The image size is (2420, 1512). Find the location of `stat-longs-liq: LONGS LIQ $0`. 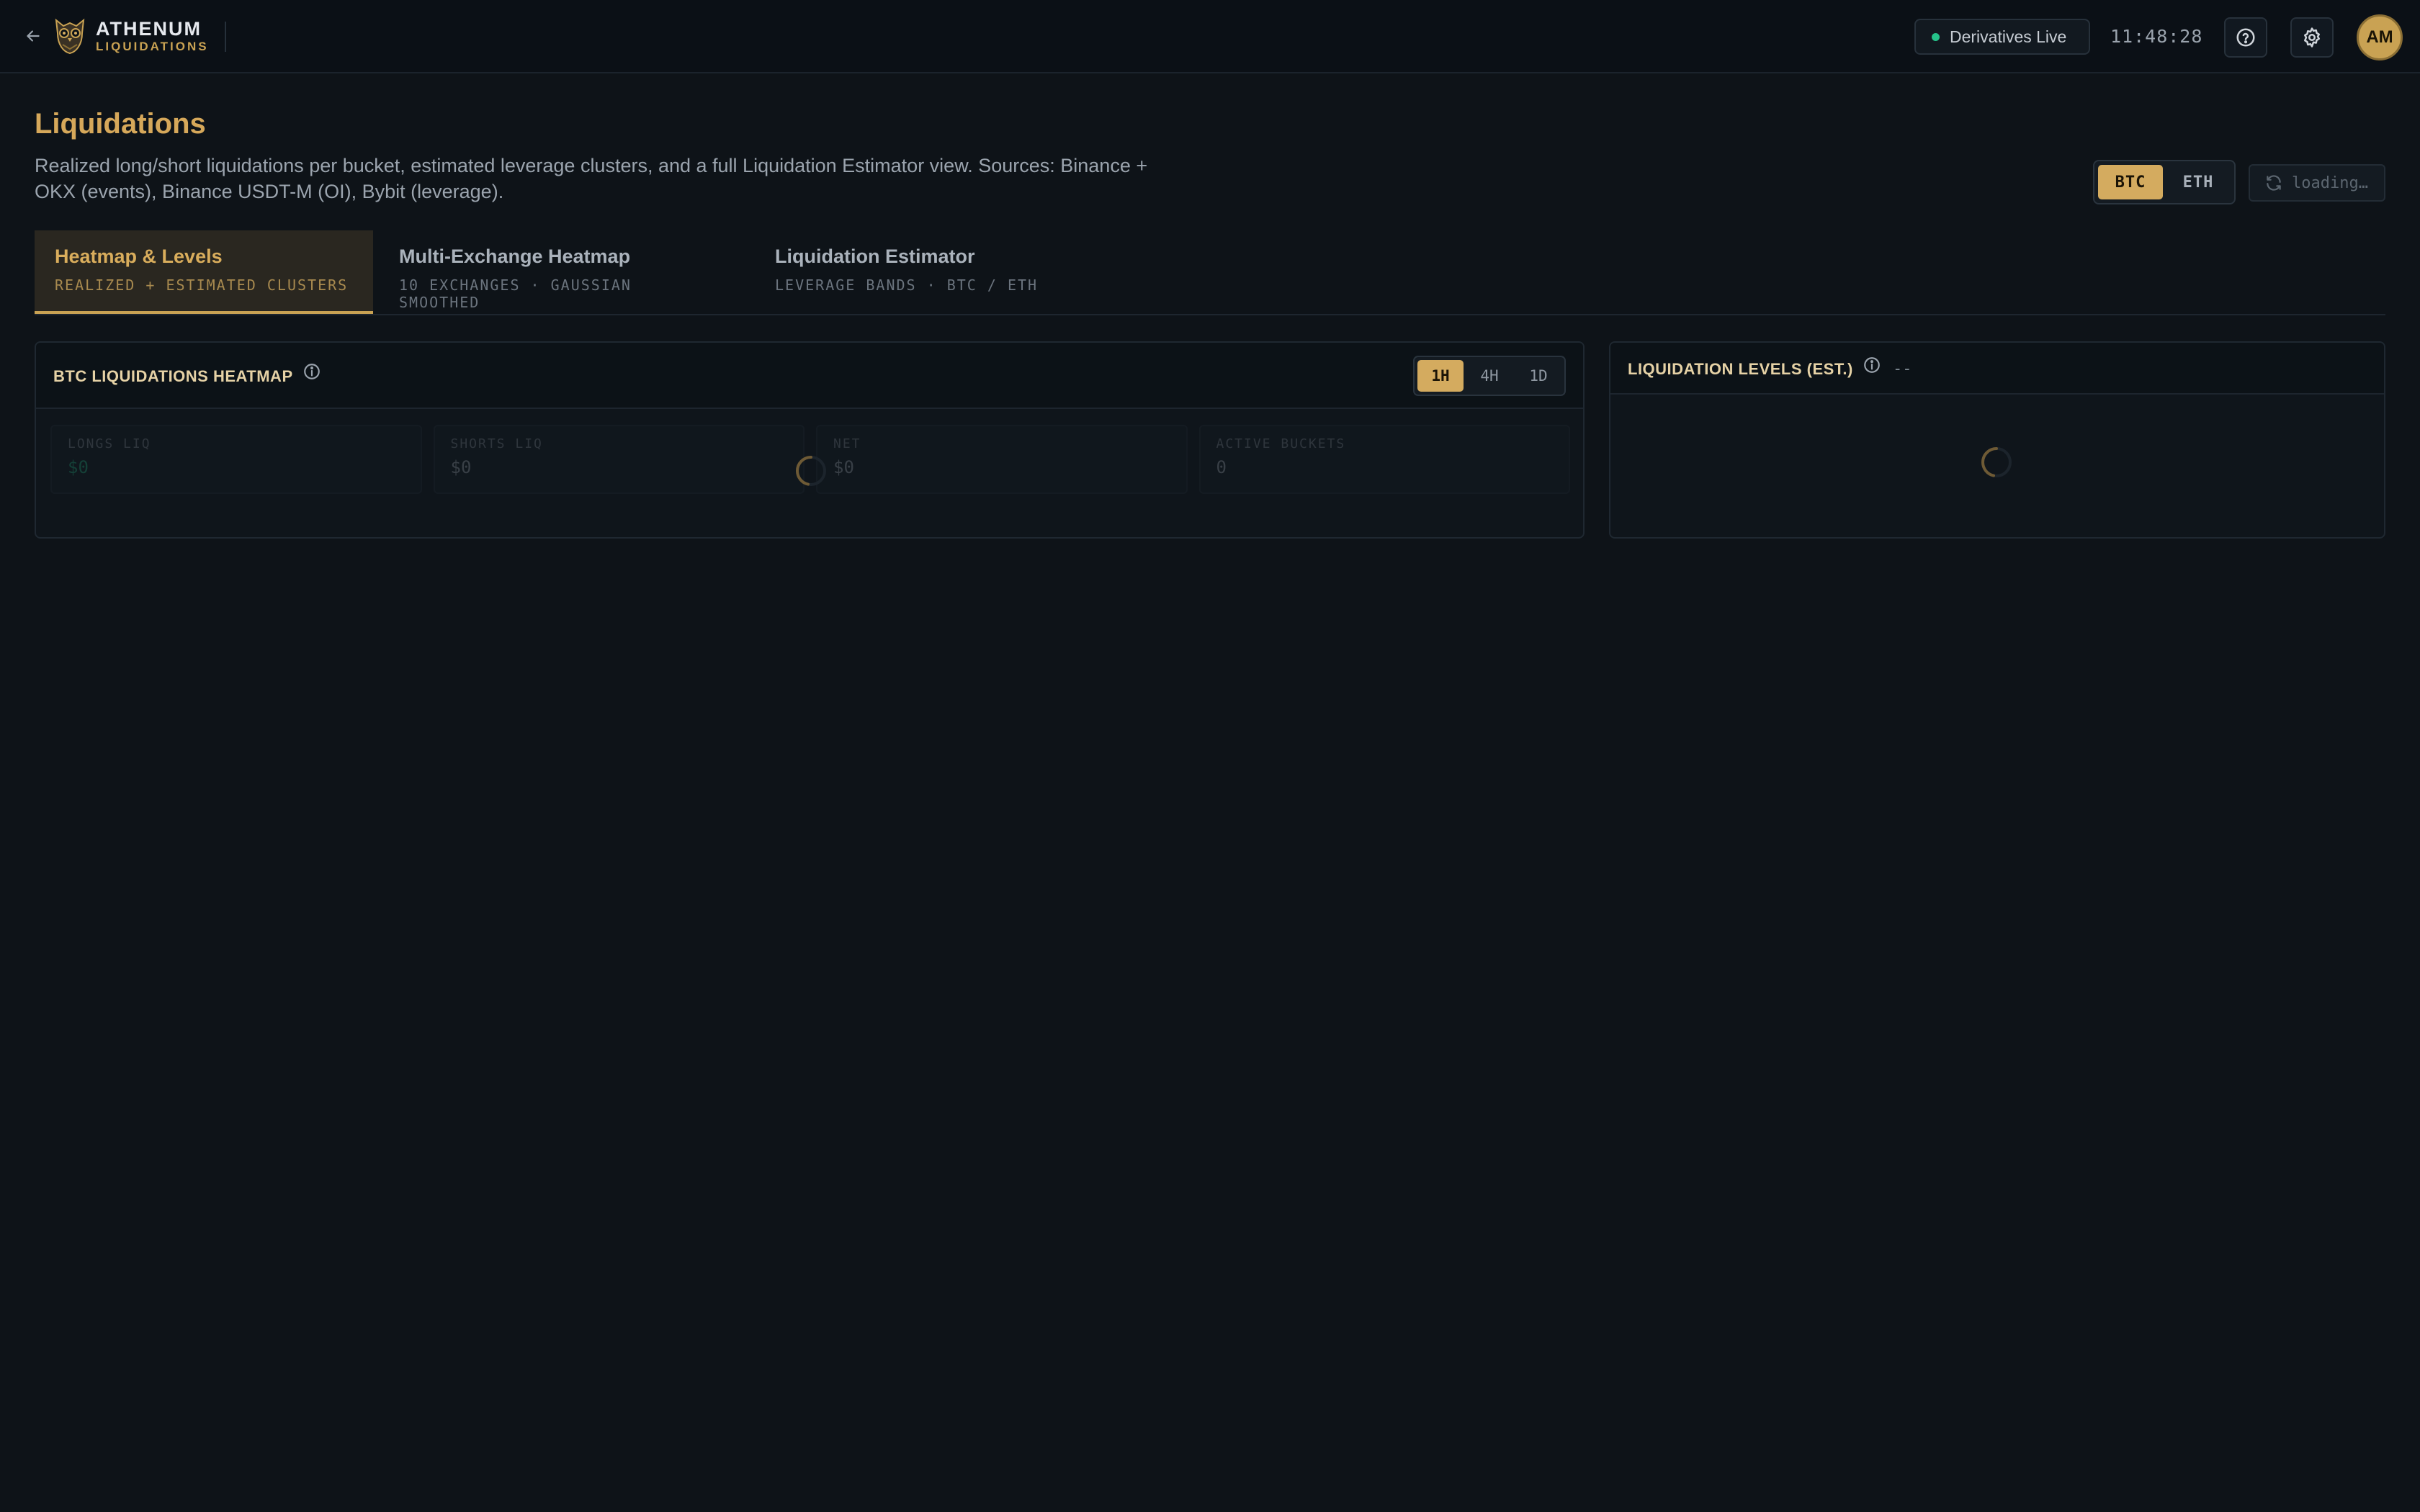

stat-longs-liq: LONGS LIQ $0 is located at coordinates (236, 459).